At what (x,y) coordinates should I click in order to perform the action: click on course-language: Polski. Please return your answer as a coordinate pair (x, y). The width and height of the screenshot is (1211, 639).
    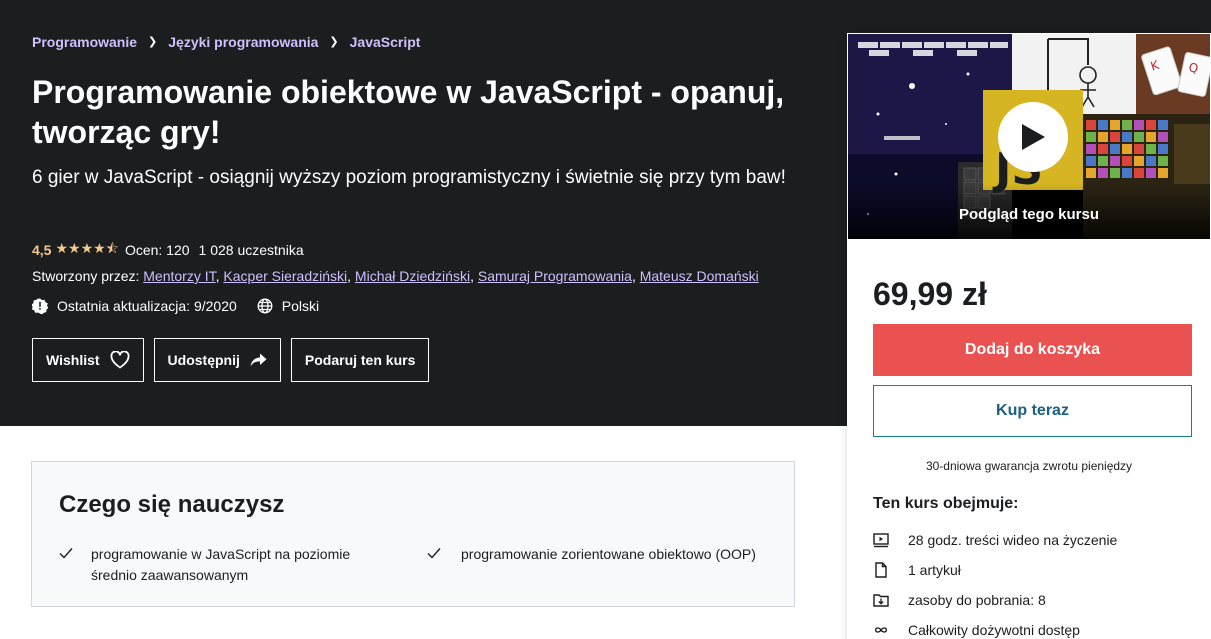
    Looking at the image, I should click on (300, 306).